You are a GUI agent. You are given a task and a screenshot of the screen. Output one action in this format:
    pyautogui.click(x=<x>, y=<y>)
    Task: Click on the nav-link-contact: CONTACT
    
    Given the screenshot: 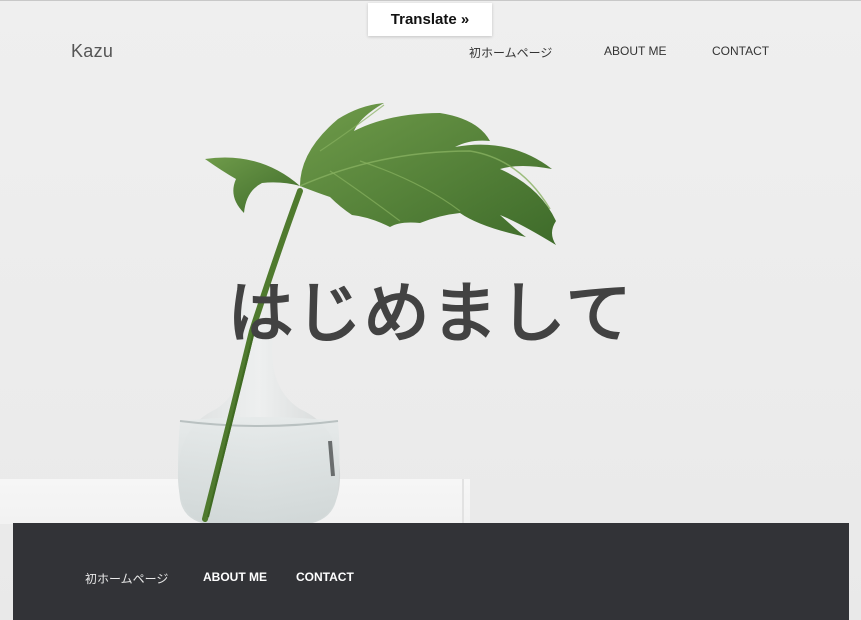 What is the action you would take?
    pyautogui.click(x=740, y=51)
    